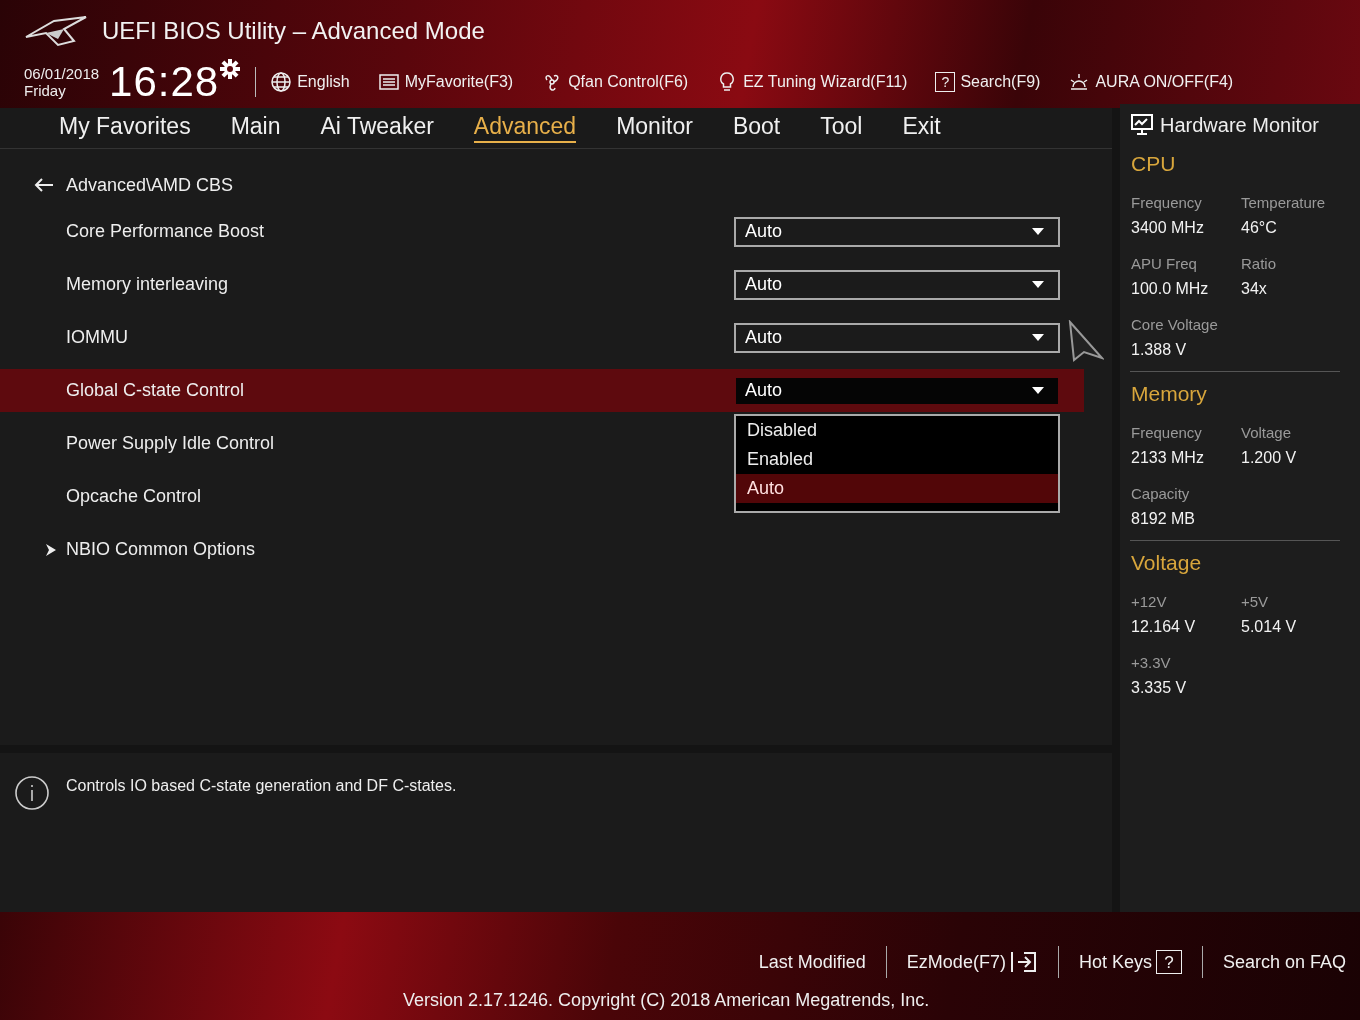 The image size is (1360, 1020). I want to click on monitor-value: 8192 MB, so click(1164, 519).